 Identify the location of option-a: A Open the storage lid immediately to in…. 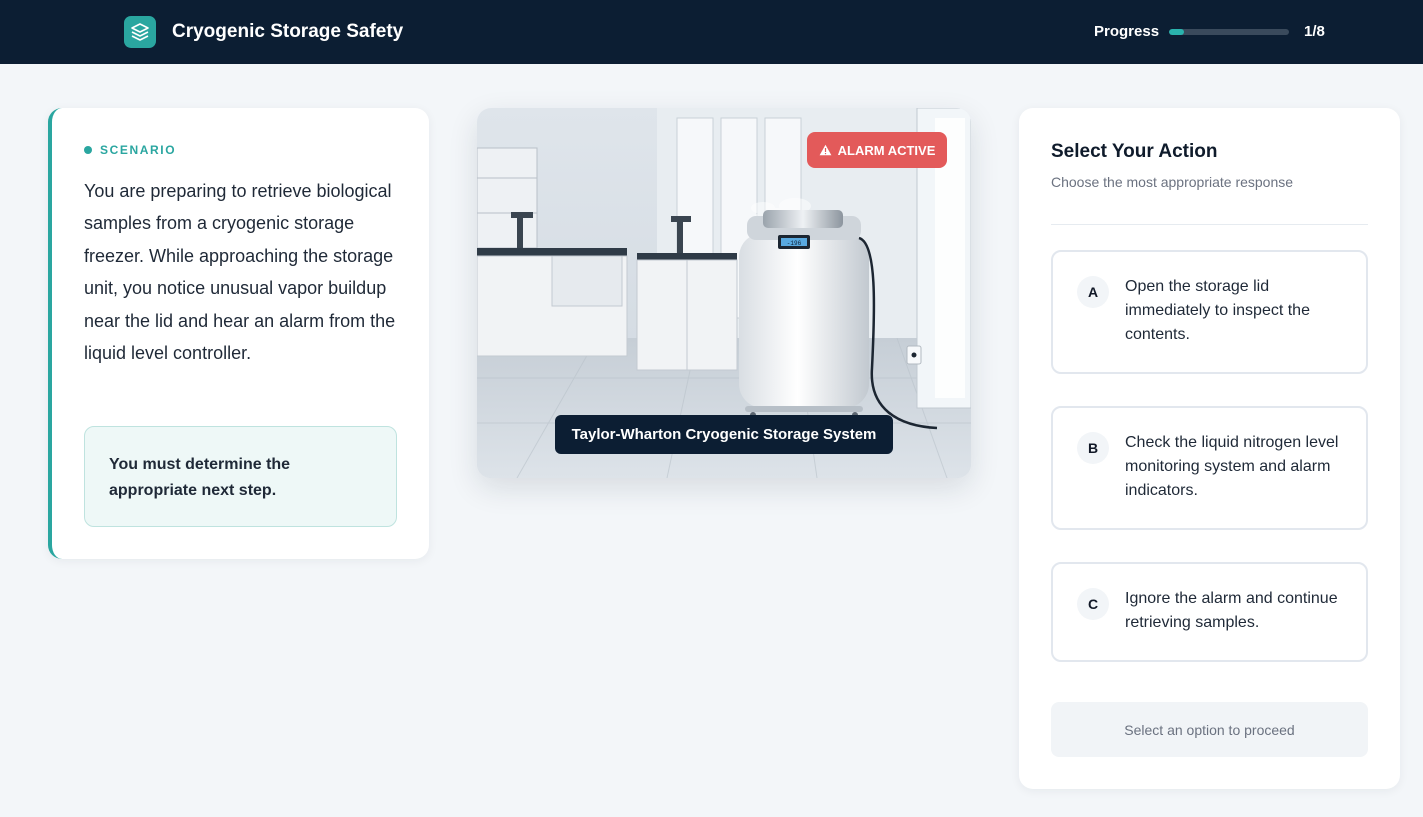
(1209, 312).